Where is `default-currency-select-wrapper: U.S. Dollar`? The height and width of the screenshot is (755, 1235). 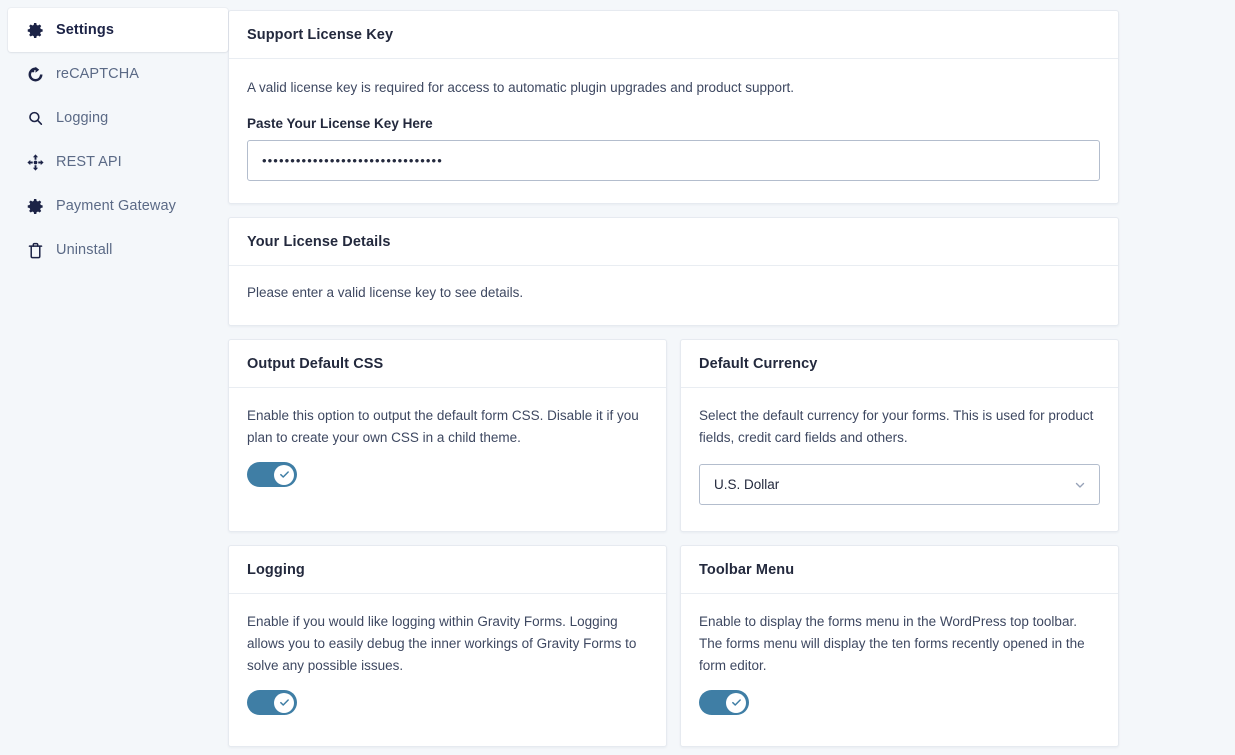 default-currency-select-wrapper: U.S. Dollar is located at coordinates (899, 484).